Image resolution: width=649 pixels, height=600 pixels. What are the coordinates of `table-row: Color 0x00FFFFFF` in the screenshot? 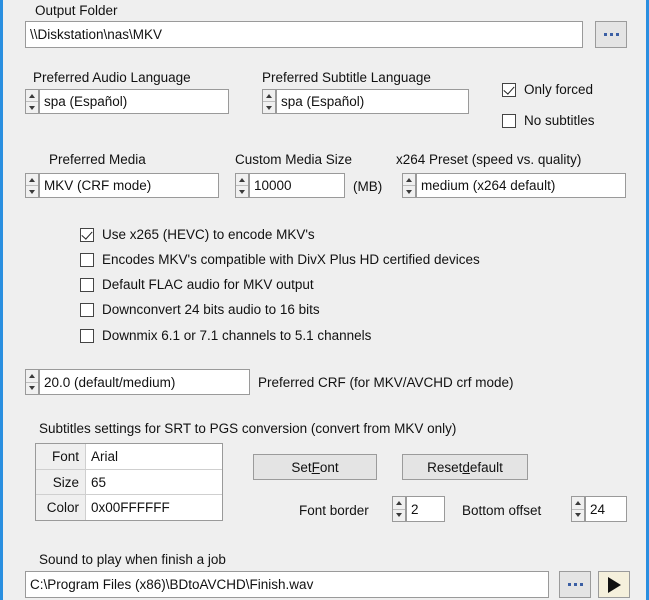 It's located at (129, 508).